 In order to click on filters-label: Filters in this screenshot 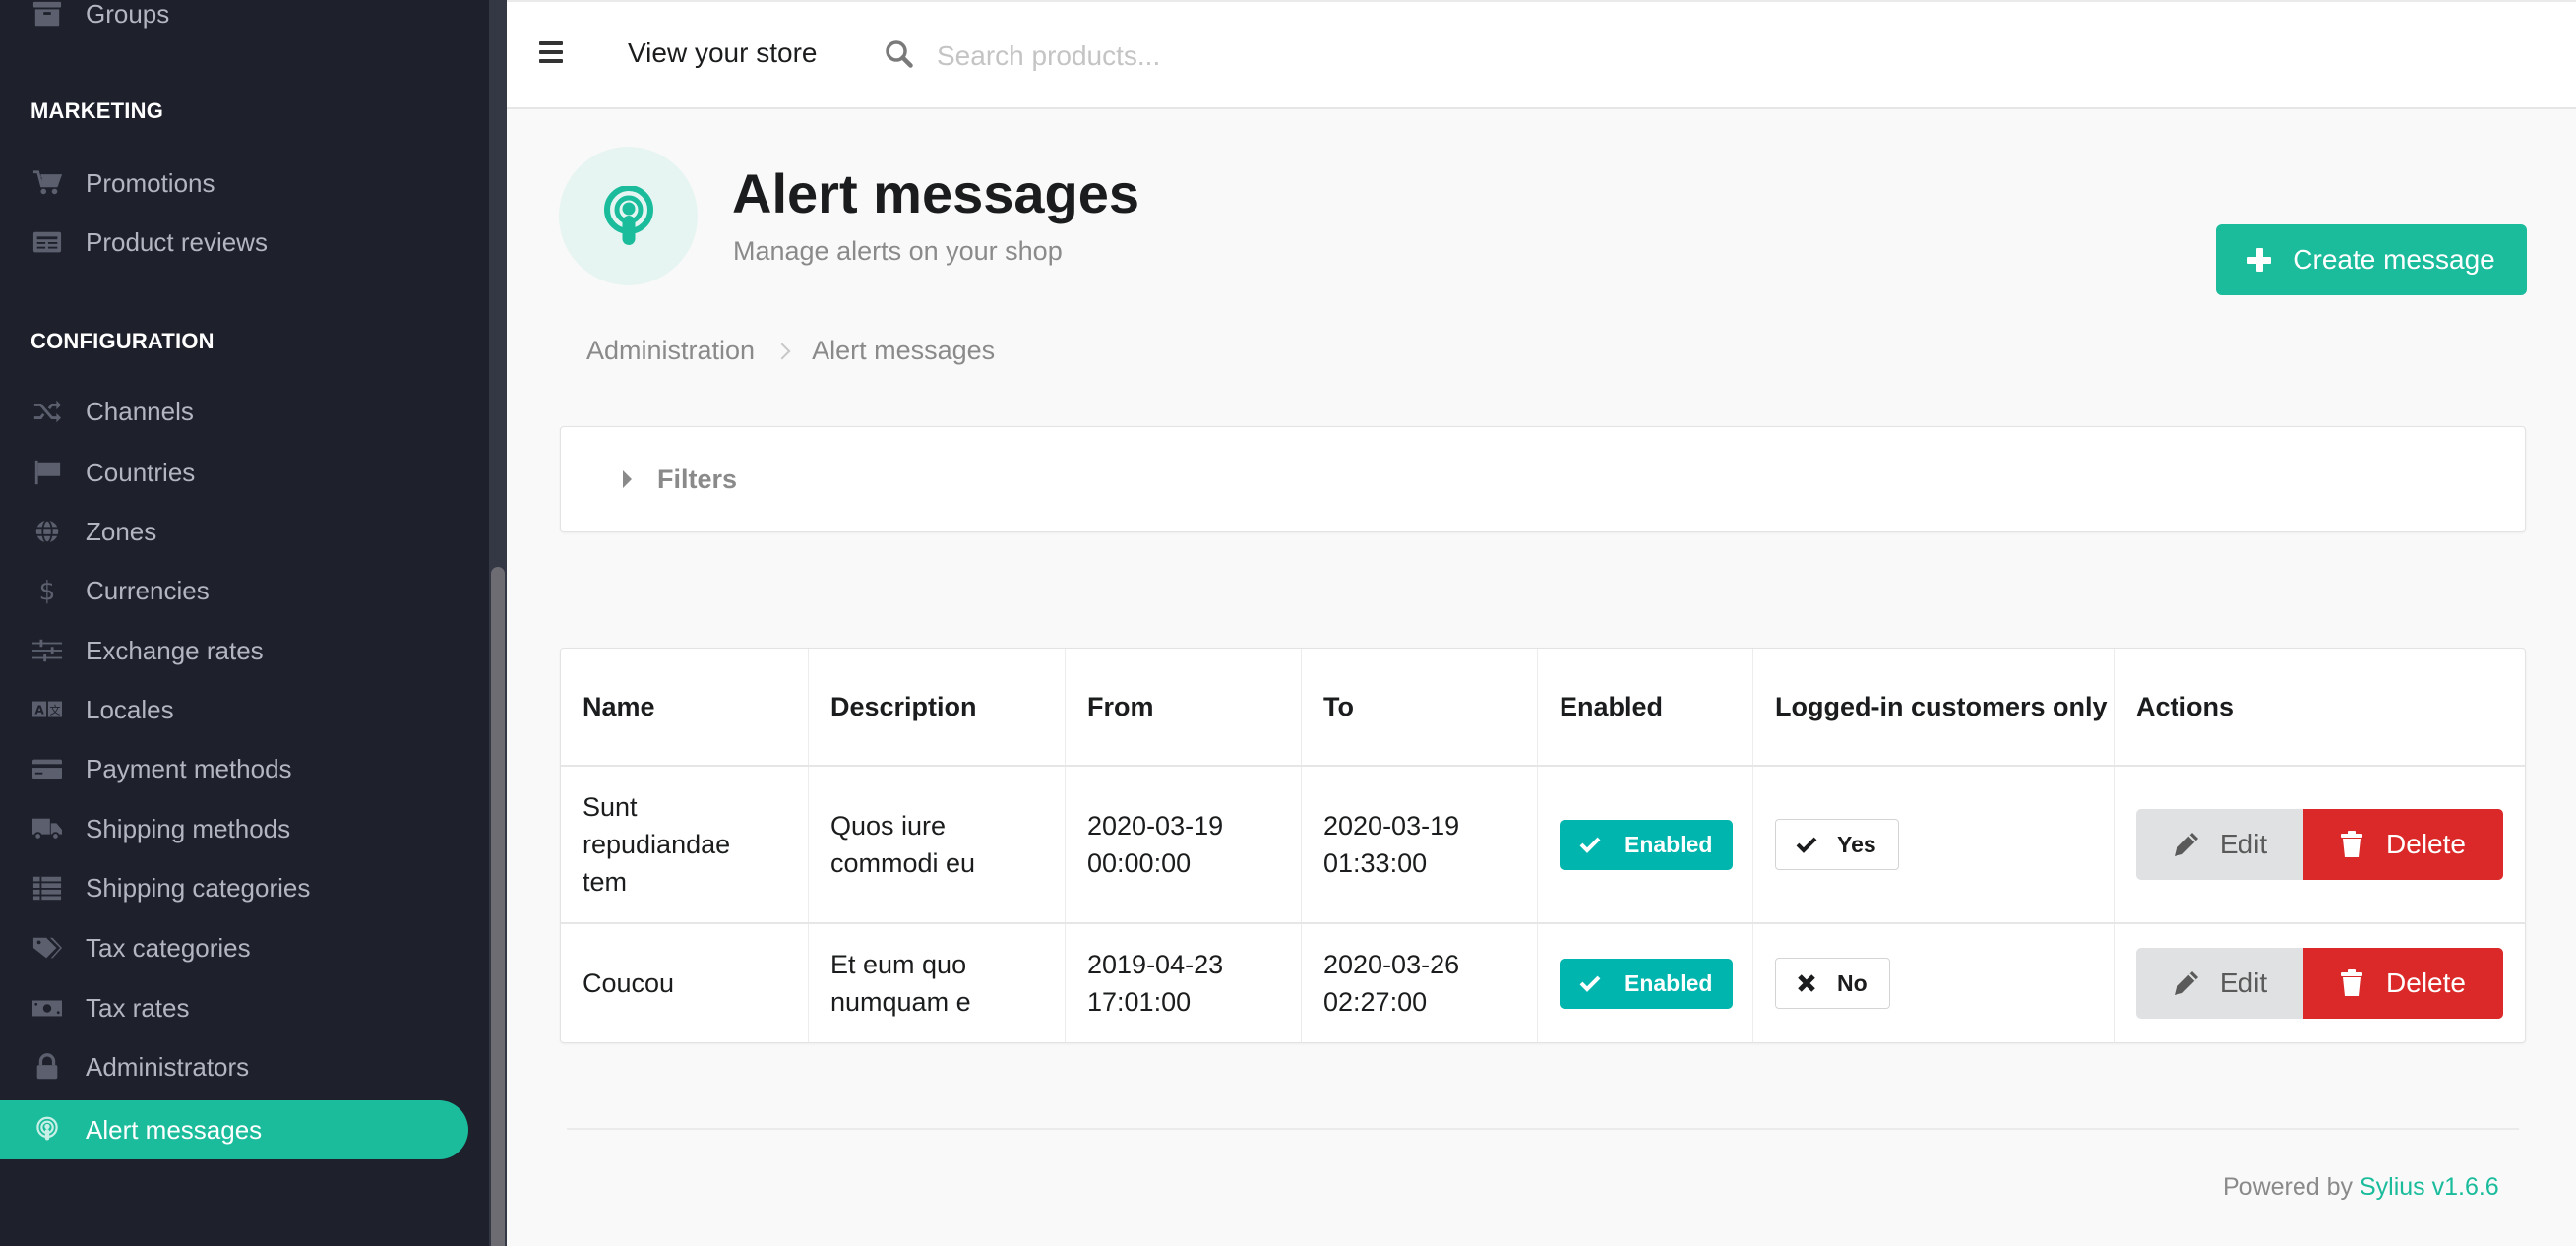, I will do `click(697, 480)`.